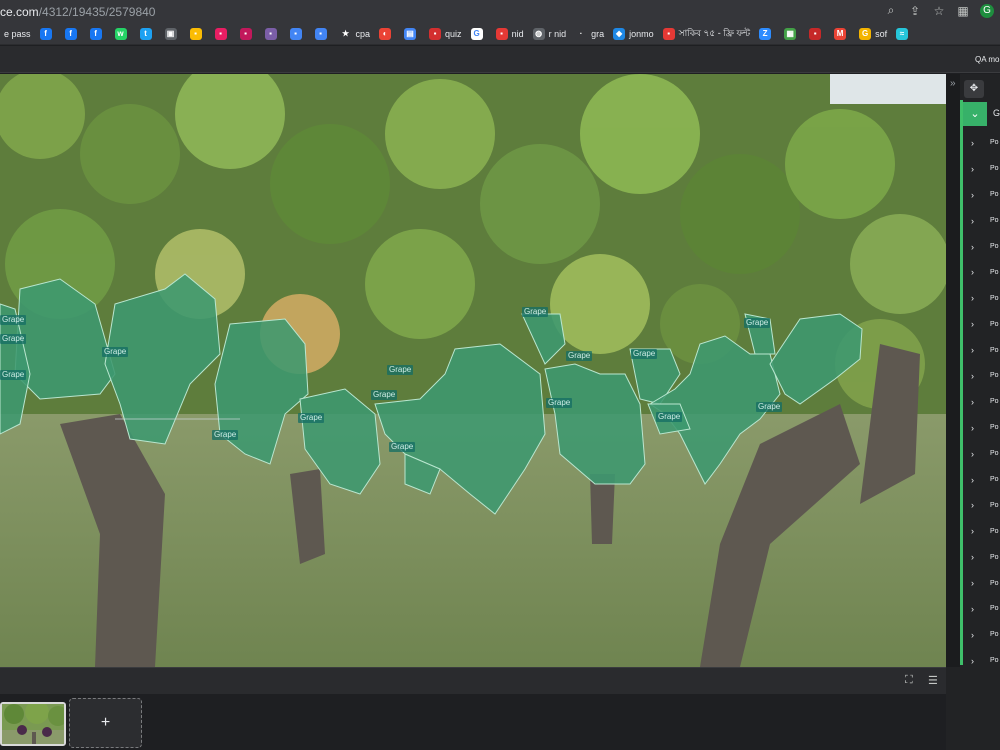 Image resolution: width=1000 pixels, height=750 pixels. I want to click on profile-icon: G, so click(987, 10).